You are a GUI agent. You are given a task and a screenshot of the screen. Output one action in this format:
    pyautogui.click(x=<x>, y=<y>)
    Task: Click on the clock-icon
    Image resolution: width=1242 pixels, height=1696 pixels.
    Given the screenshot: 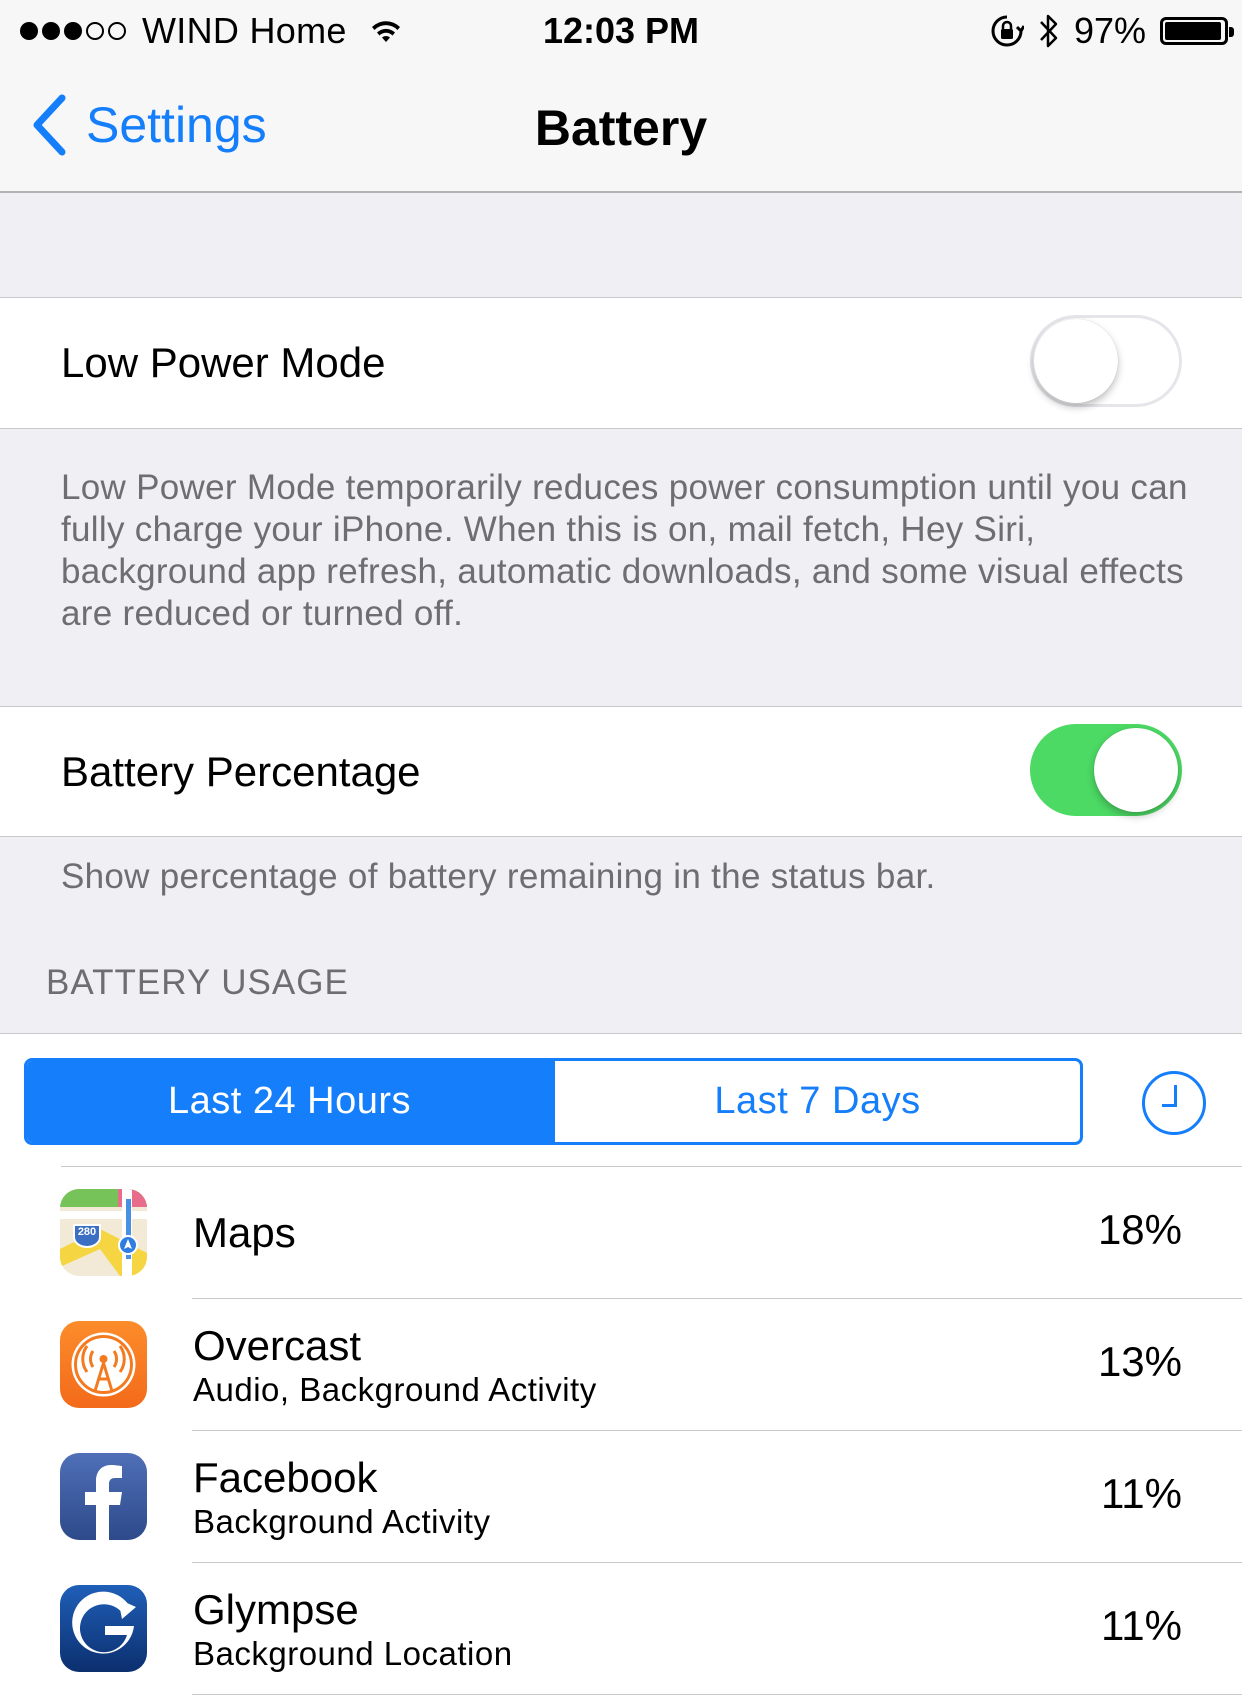 What is the action you would take?
    pyautogui.click(x=1174, y=1103)
    